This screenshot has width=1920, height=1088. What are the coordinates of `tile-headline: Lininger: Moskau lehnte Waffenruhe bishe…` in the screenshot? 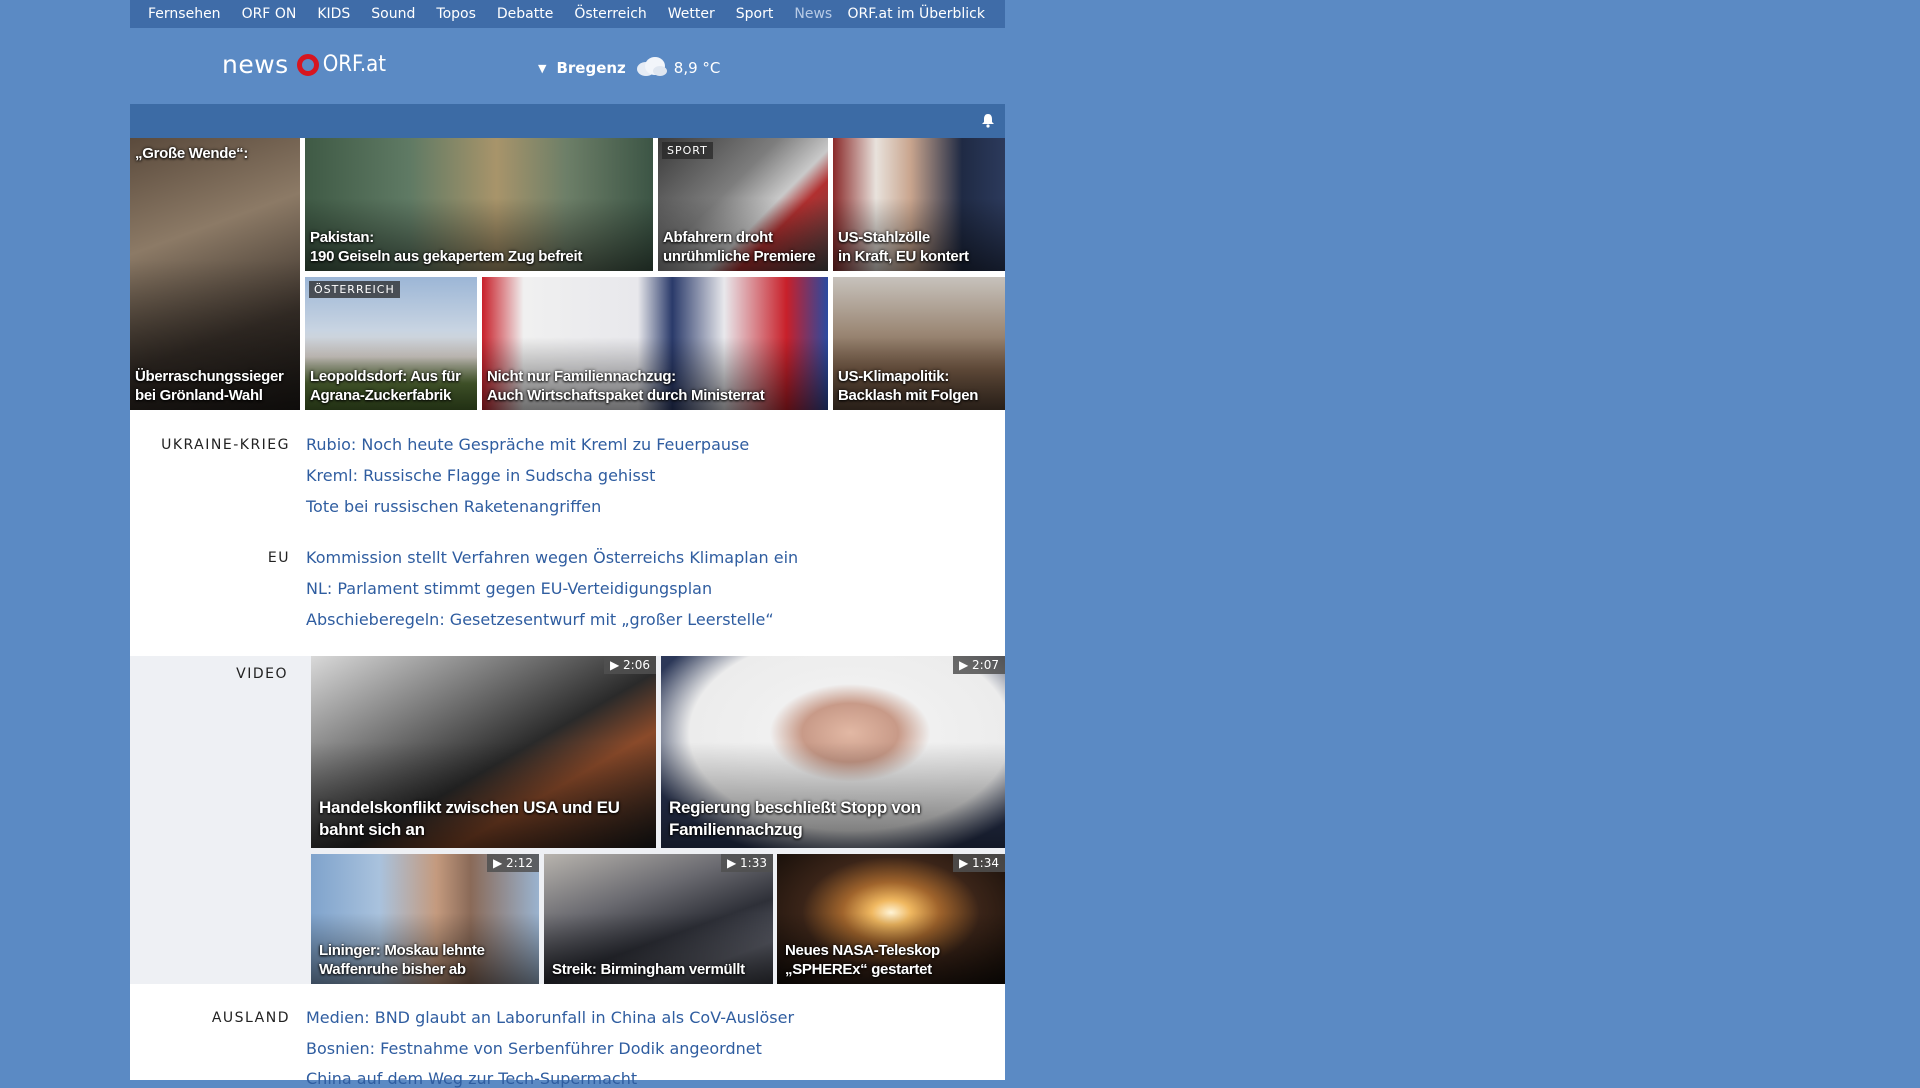 It's located at (427, 960).